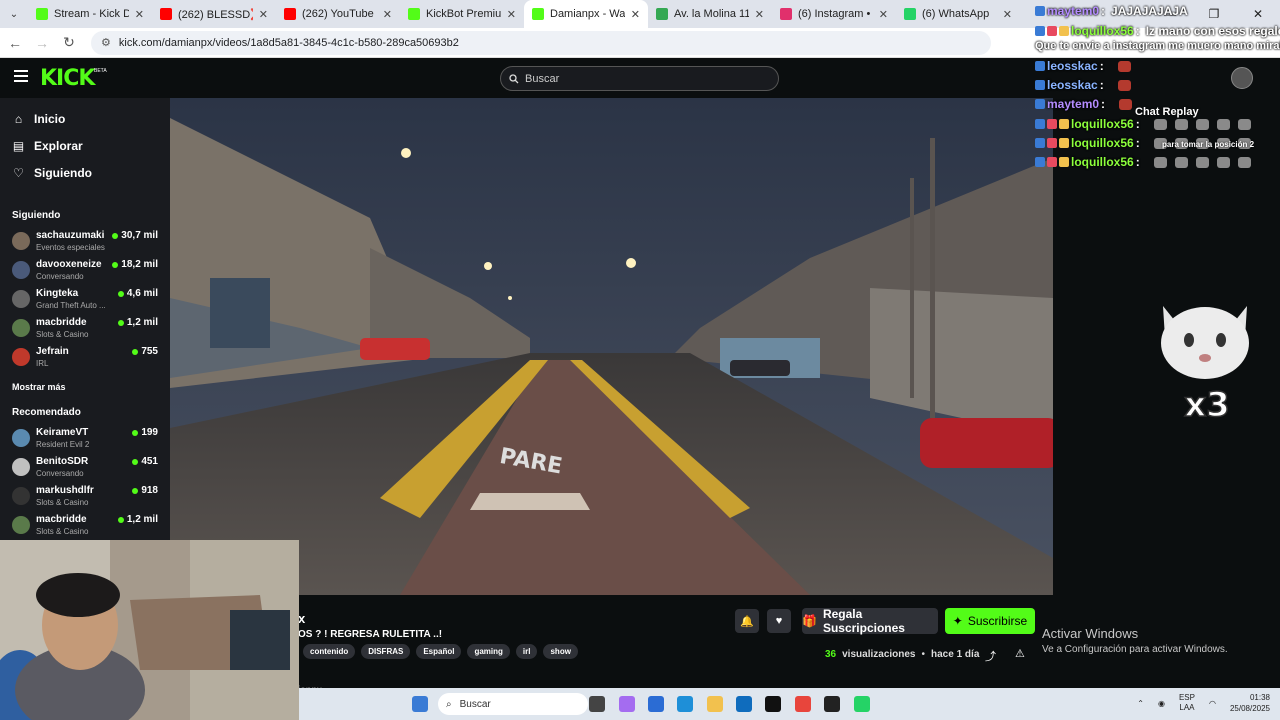 This screenshot has width=1280, height=720. What do you see at coordinates (863, 621) in the screenshot?
I see `gift-subs-label: Regala Suscripciones` at bounding box center [863, 621].